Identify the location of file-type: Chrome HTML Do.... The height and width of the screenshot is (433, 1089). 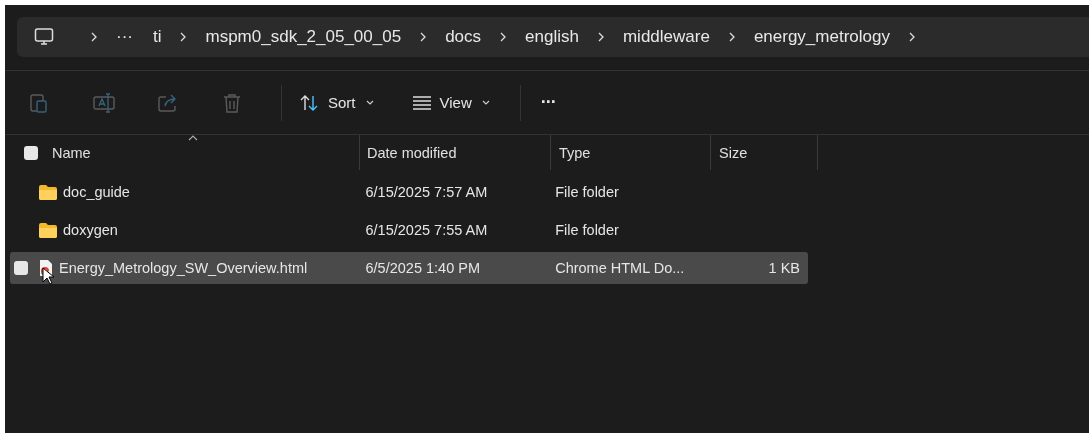
(620, 268).